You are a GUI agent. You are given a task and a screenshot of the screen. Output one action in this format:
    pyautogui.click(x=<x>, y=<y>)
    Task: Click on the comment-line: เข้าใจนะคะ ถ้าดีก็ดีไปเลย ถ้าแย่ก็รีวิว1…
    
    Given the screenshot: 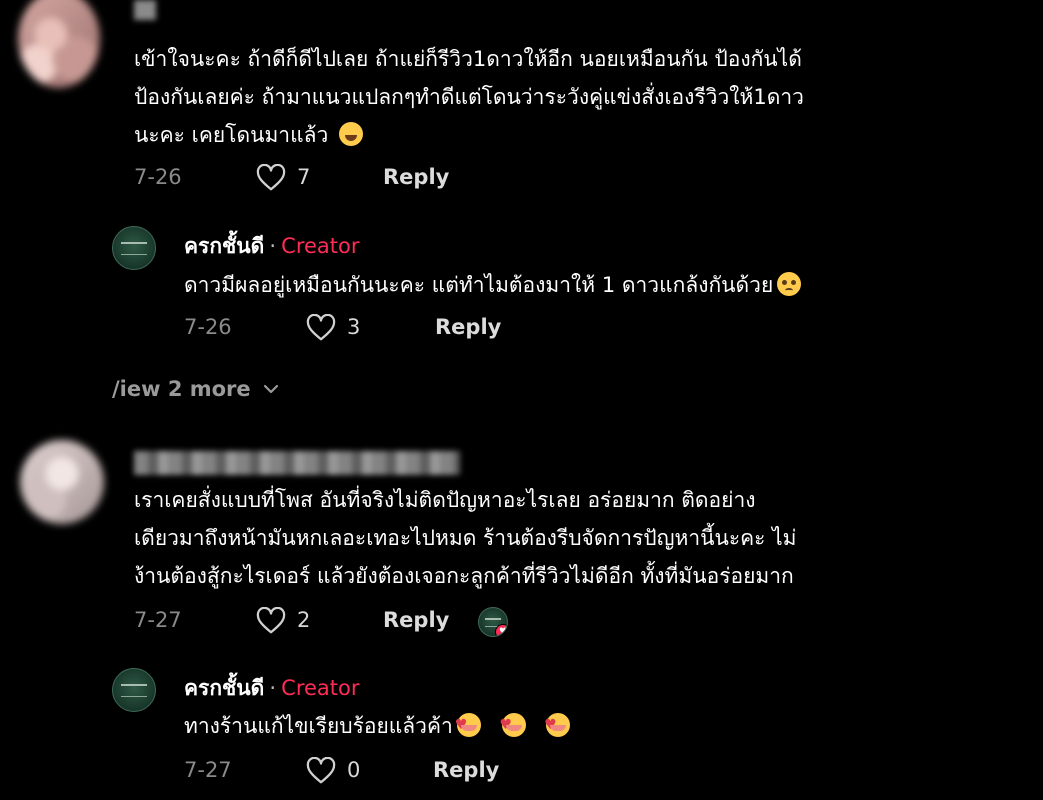 What is the action you would take?
    pyautogui.click(x=468, y=59)
    